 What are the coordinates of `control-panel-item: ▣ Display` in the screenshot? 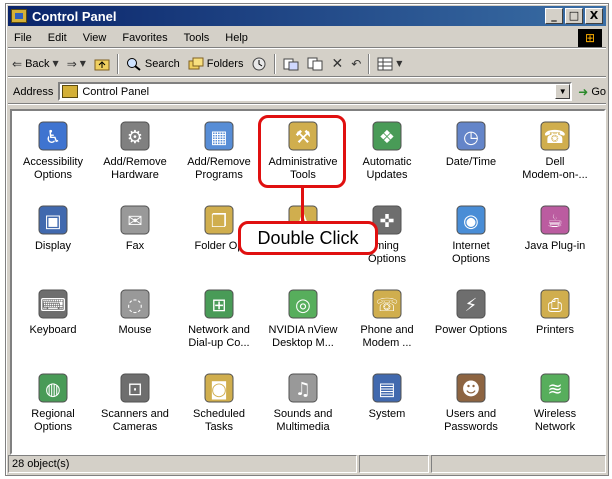 It's located at (53, 240).